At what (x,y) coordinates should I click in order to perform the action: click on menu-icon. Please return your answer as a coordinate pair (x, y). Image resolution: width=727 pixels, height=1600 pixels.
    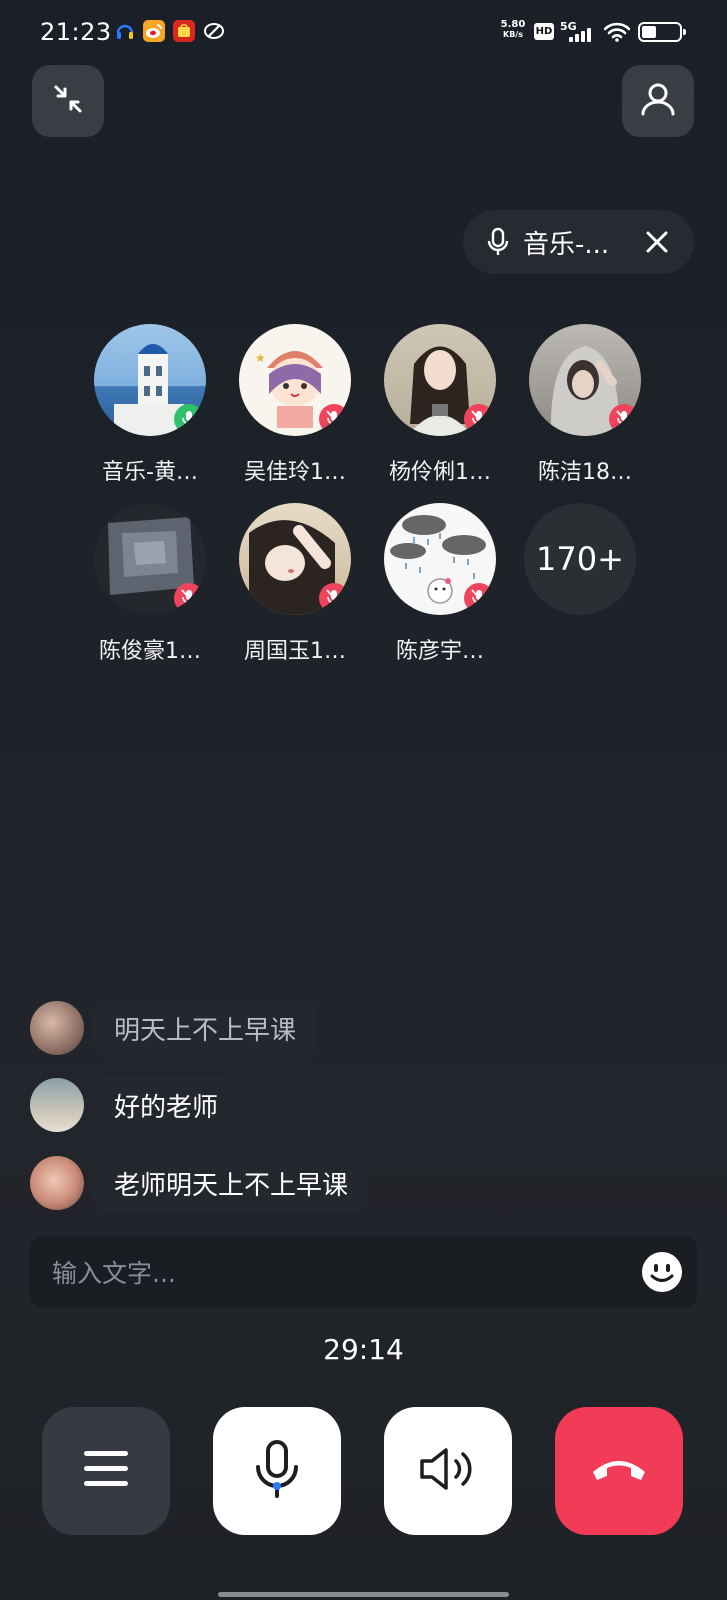
    Looking at the image, I should click on (106, 1471).